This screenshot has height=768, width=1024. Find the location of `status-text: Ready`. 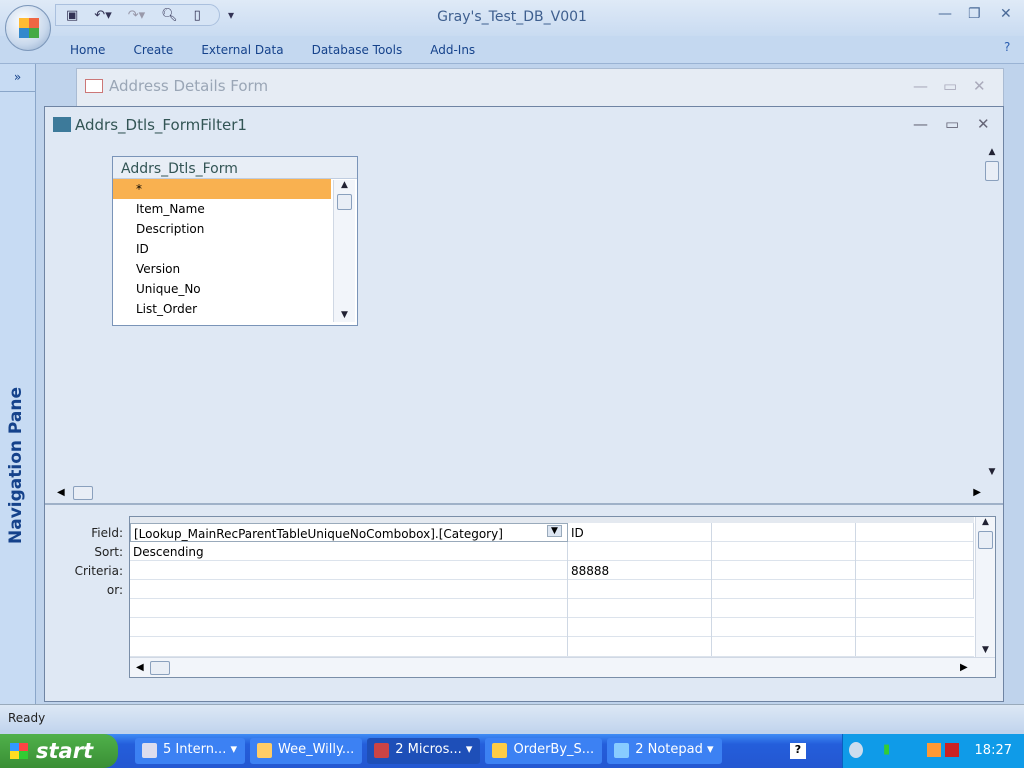

status-text: Ready is located at coordinates (27, 718).